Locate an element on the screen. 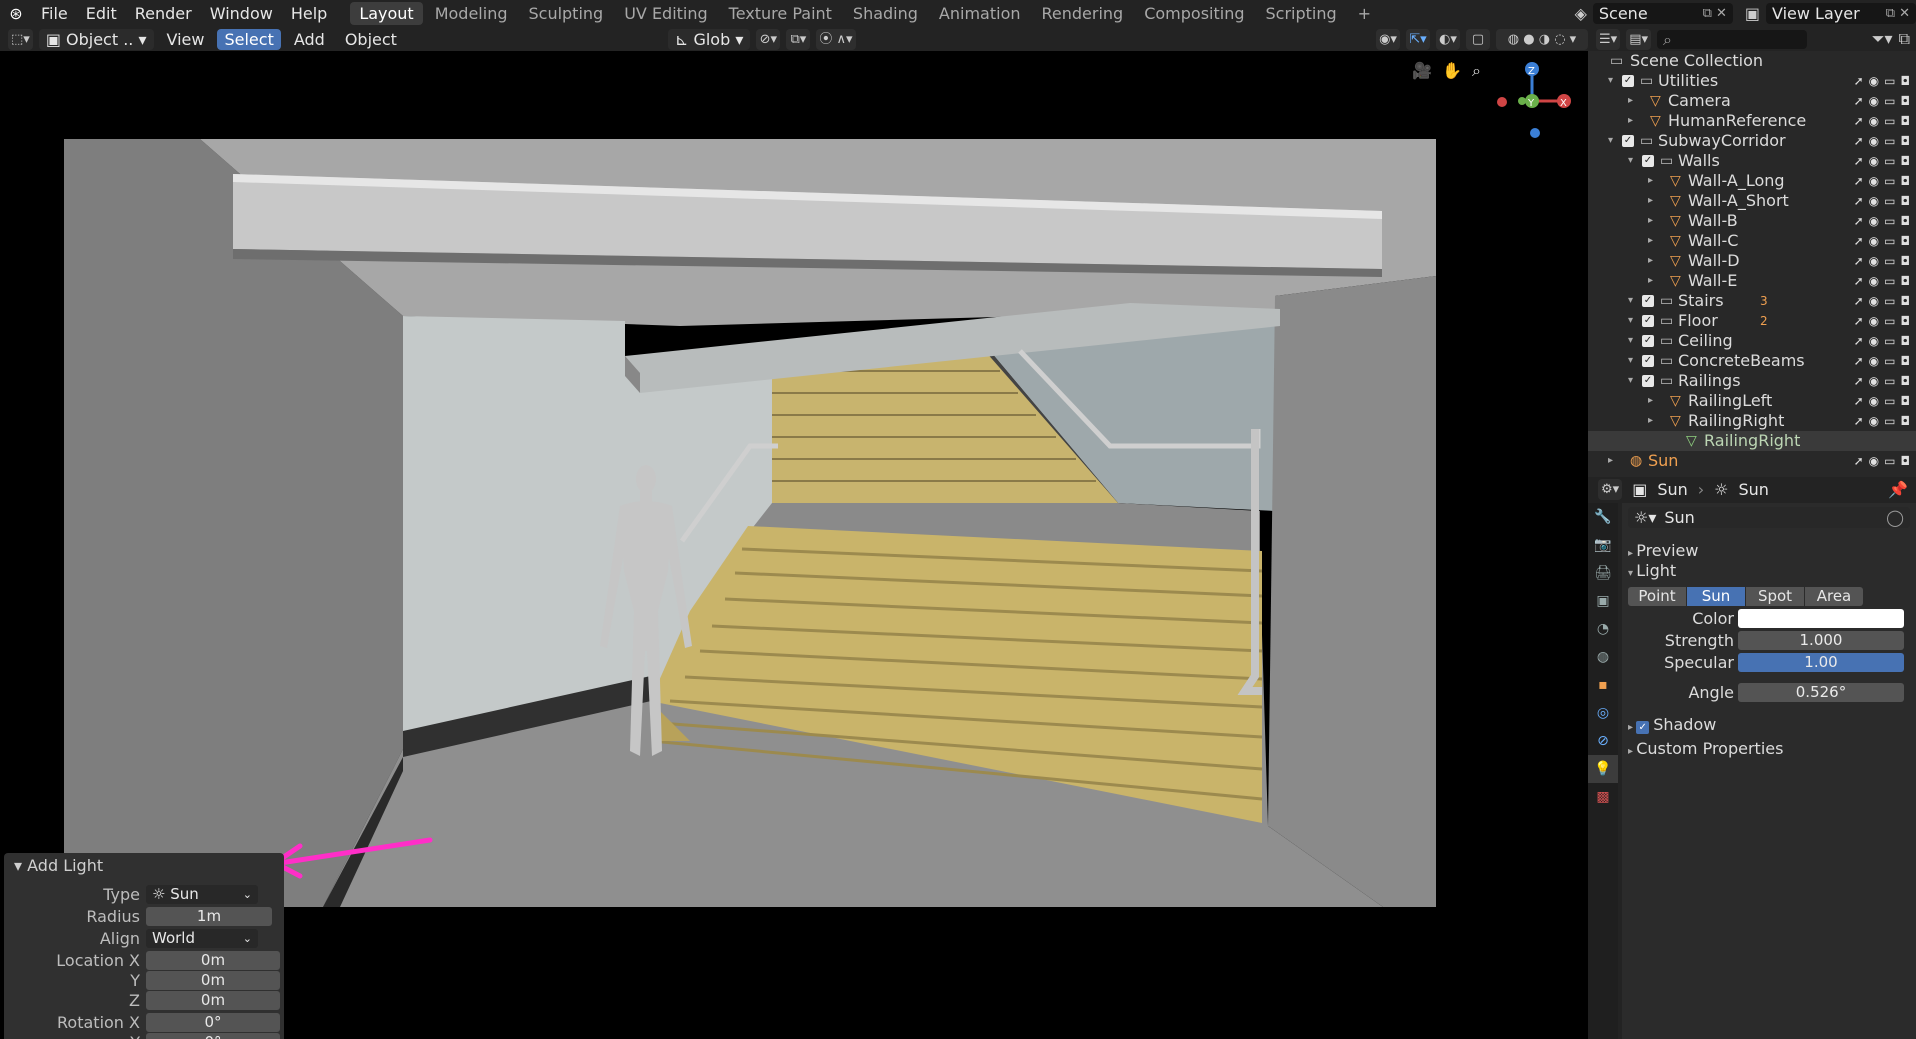 The image size is (1916, 1039). align-dropdown: World ⌄ is located at coordinates (202, 938).